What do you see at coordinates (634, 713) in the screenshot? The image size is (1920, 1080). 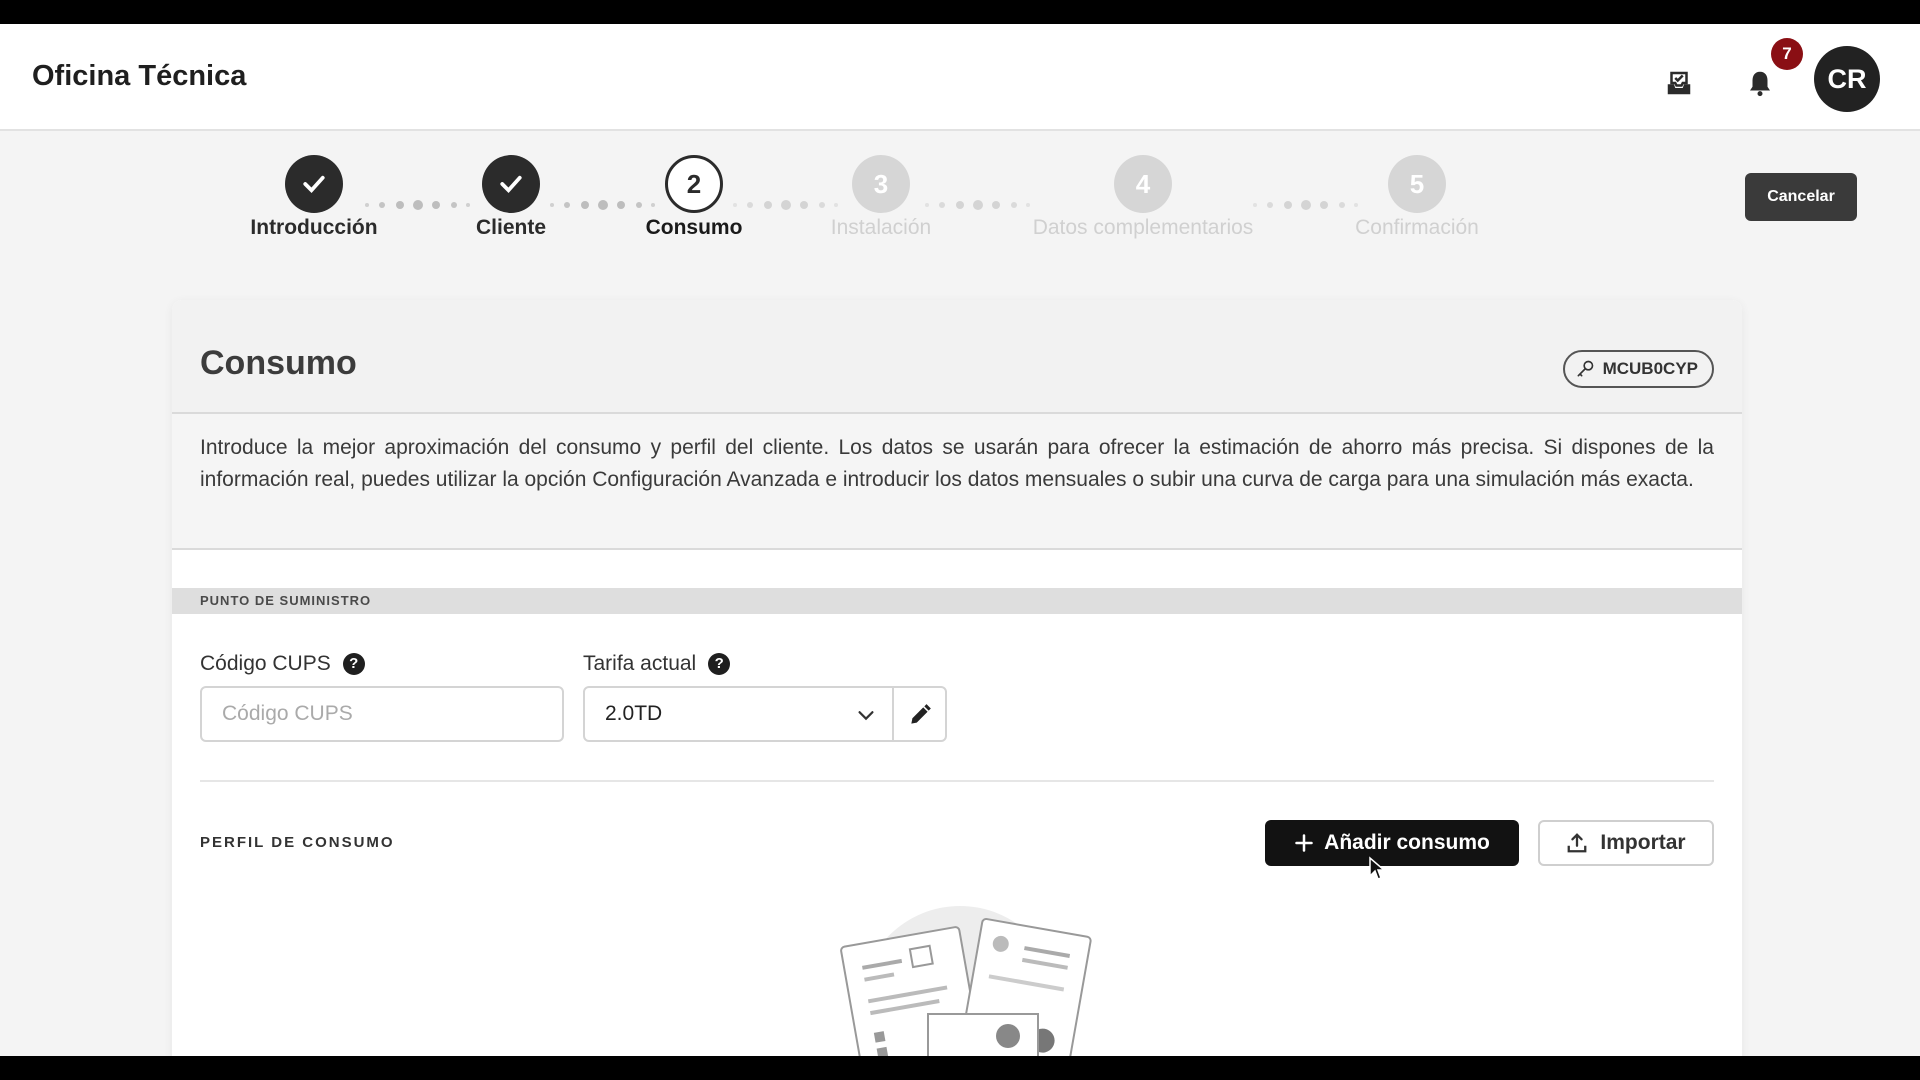 I see `tariff-value: 2.0TD` at bounding box center [634, 713].